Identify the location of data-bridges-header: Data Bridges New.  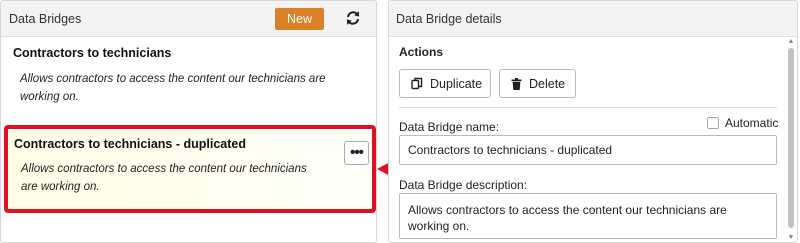
(188, 19).